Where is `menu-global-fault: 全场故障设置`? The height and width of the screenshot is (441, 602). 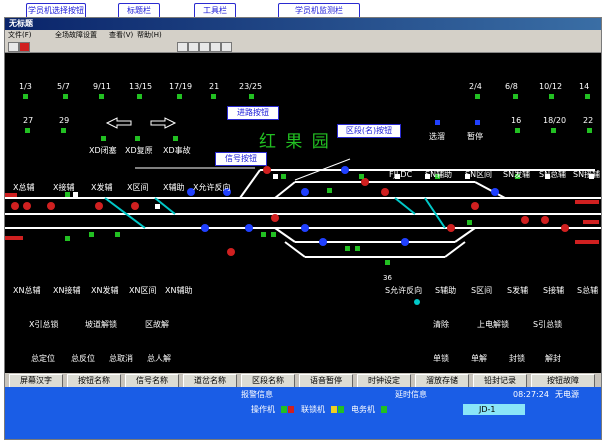 menu-global-fault: 全场故障设置 is located at coordinates (76, 35).